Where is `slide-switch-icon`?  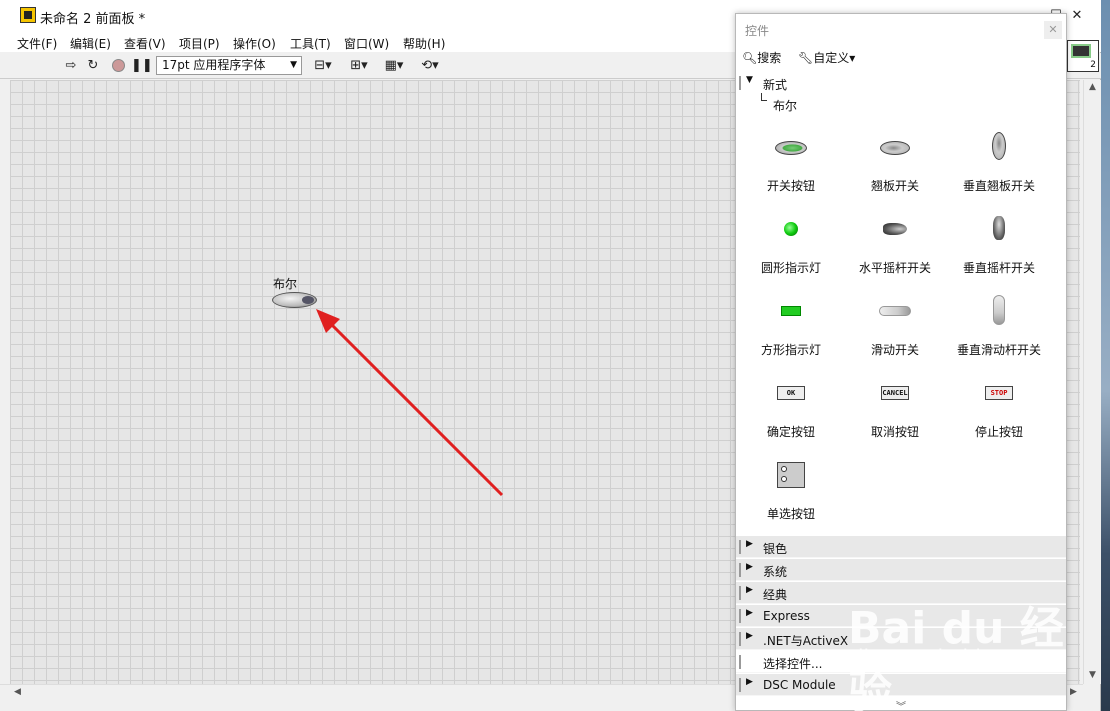
slide-switch-icon is located at coordinates (895, 311).